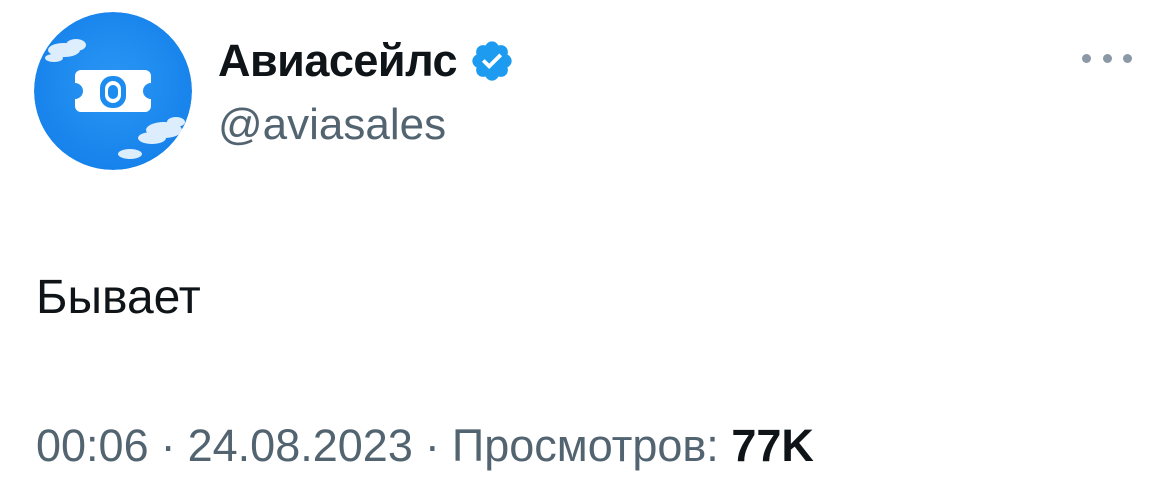 The image size is (1166, 497). What do you see at coordinates (492, 61) in the screenshot?
I see `verified-badge-icon` at bounding box center [492, 61].